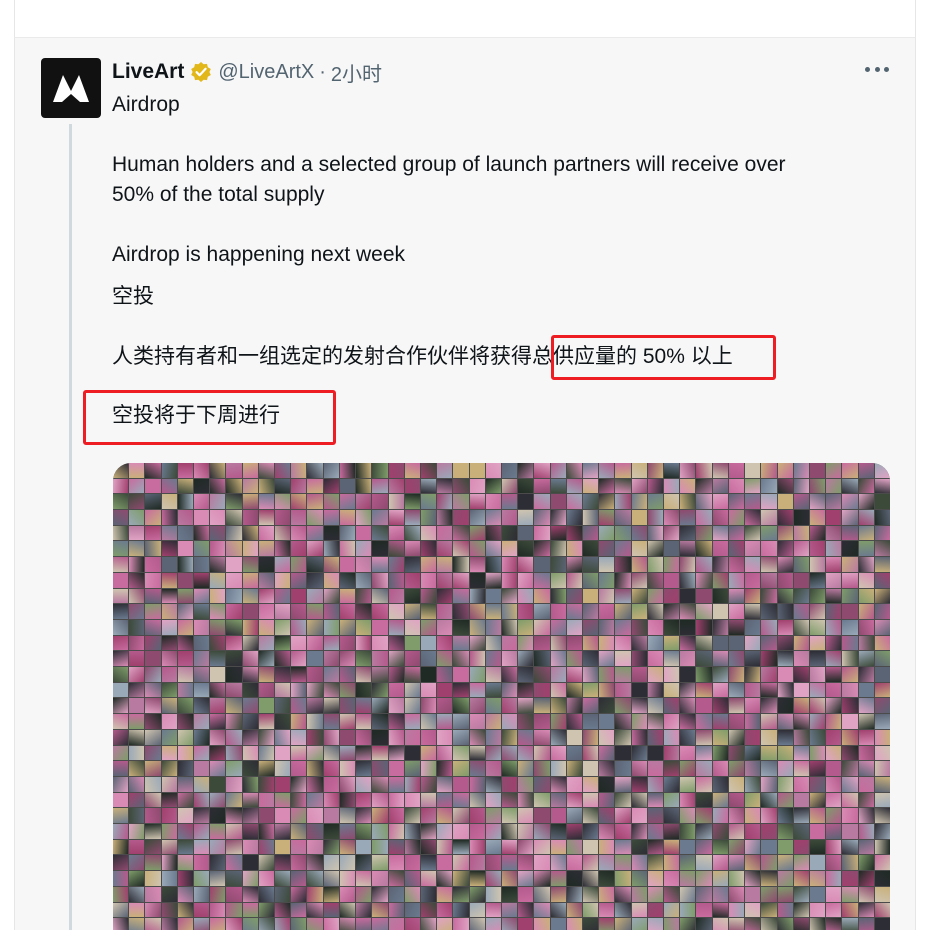 Image resolution: width=928 pixels, height=930 pixels. I want to click on avatar, so click(71, 88).